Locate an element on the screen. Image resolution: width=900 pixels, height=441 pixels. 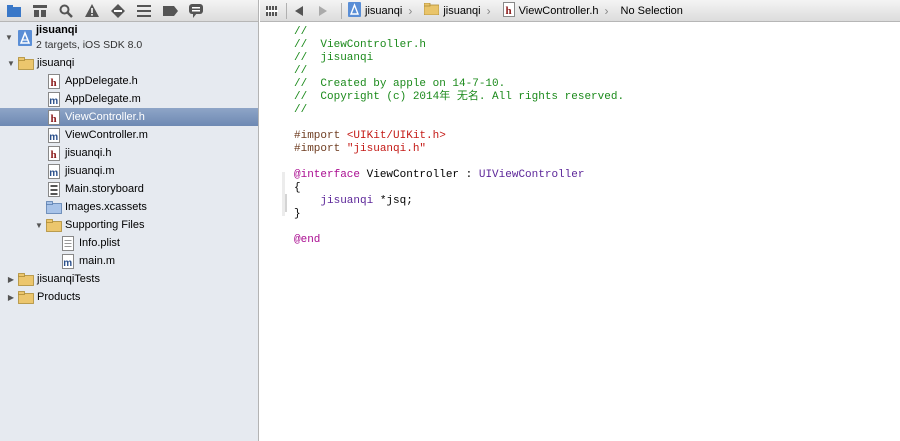
navigator-item-label: AppDelegate.h is located at coordinates (101, 81).